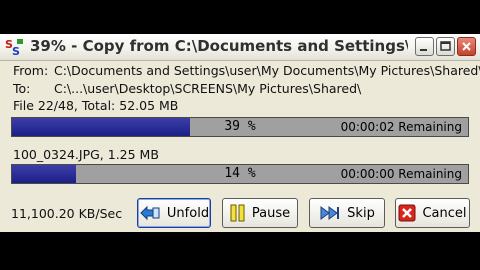 The height and width of the screenshot is (270, 480). I want to click on unfold-label: Unfold, so click(188, 213).